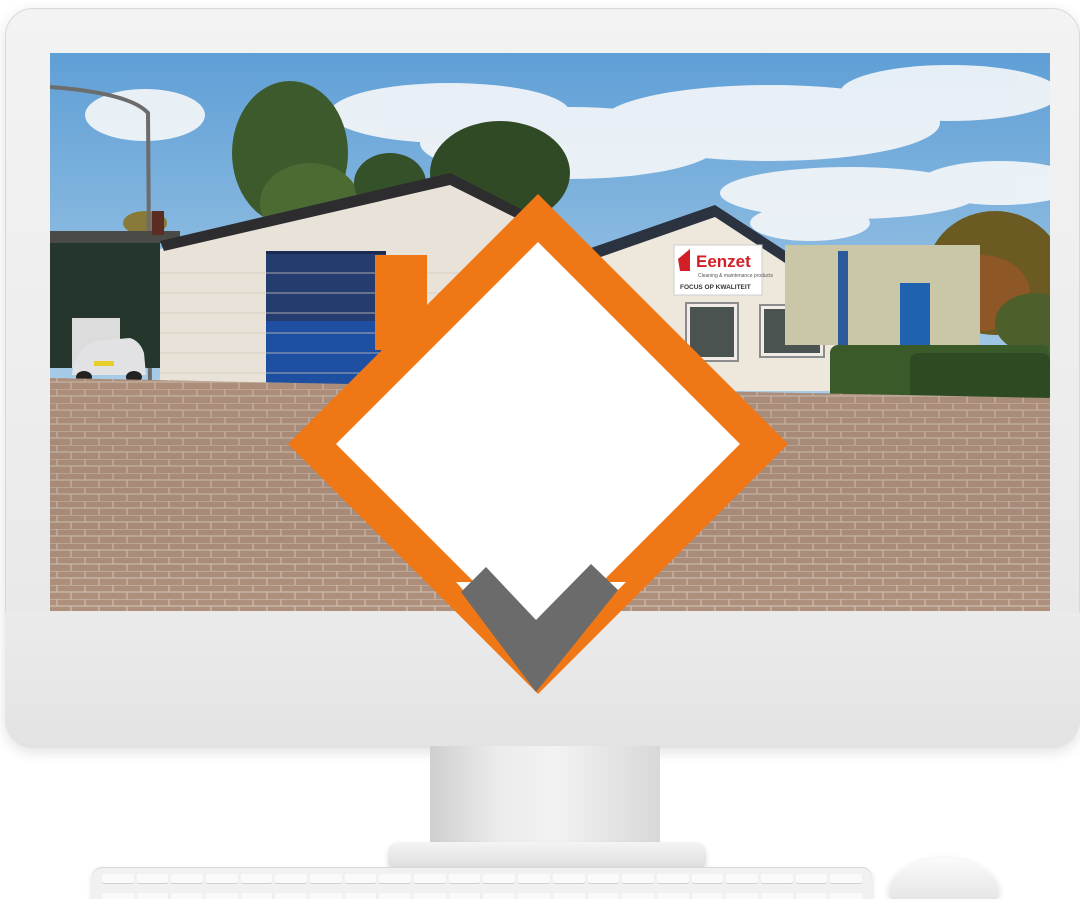 The height and width of the screenshot is (899, 1080). I want to click on mouse, so click(944, 878).